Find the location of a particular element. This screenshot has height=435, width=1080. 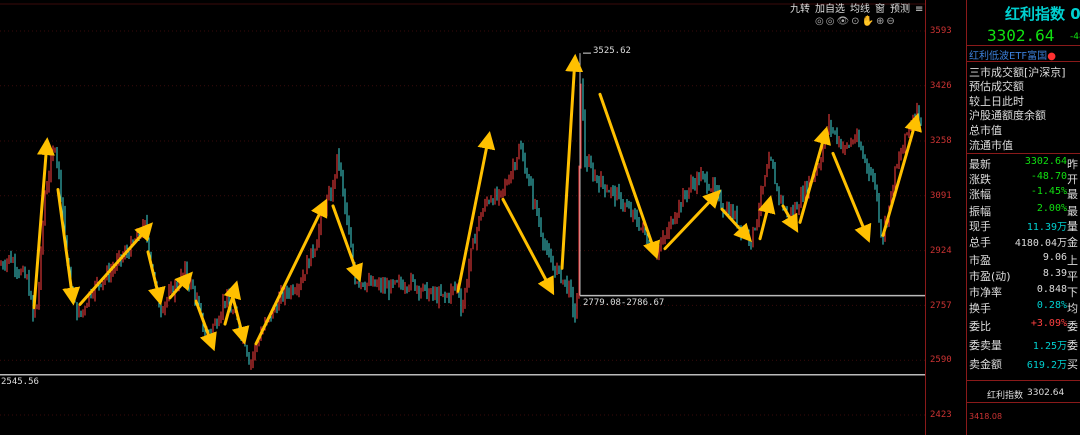

settings-icon: ◎ is located at coordinates (820, 21).